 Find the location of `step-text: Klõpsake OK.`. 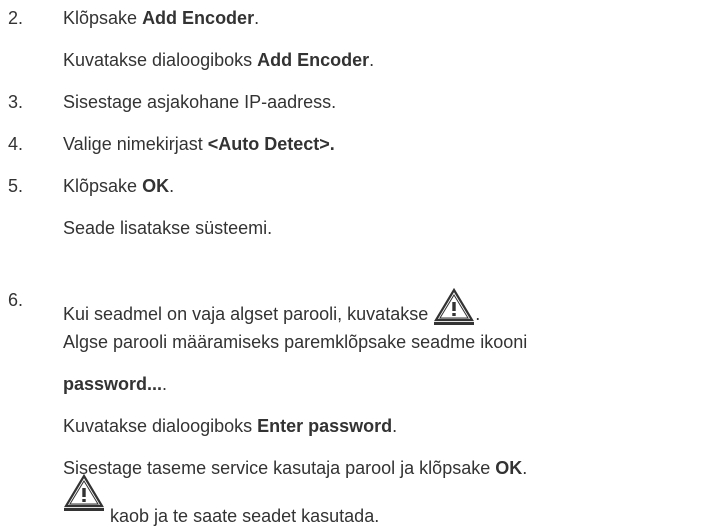

step-text: Klõpsake OK. is located at coordinates (119, 186).